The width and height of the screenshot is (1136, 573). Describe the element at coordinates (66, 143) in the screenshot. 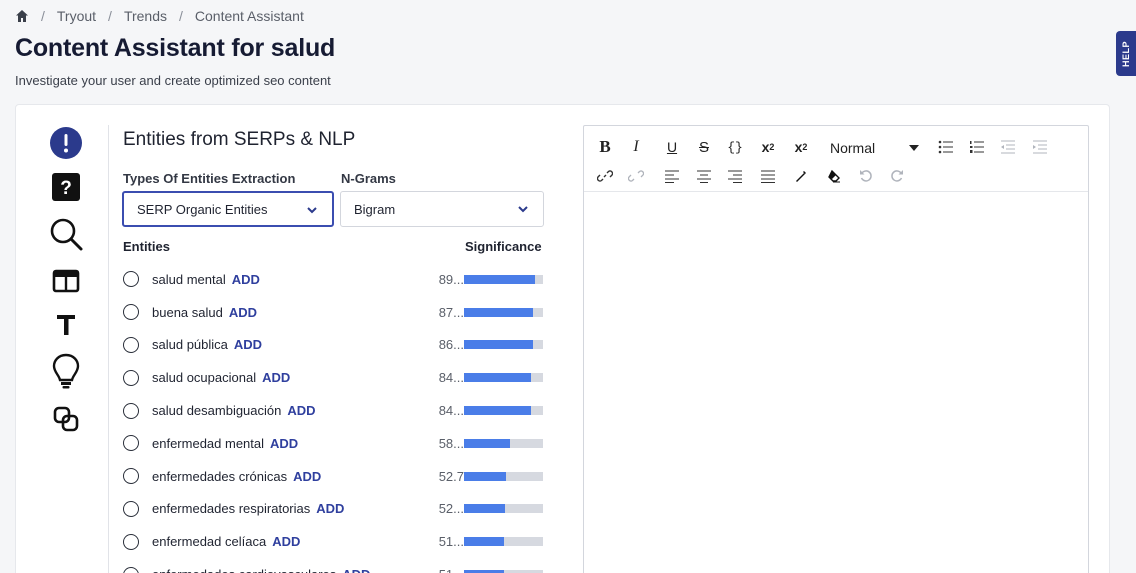

I see `alert-icon` at that location.